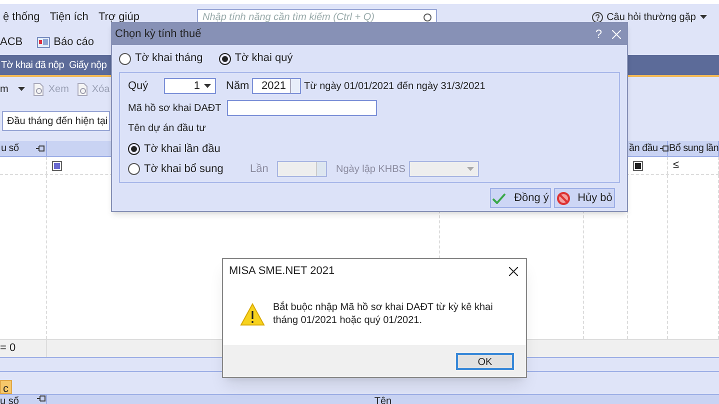 Image resolution: width=719 pixels, height=404 pixels. What do you see at coordinates (119, 17) in the screenshot?
I see `menu-item: Trợ giúp` at bounding box center [119, 17].